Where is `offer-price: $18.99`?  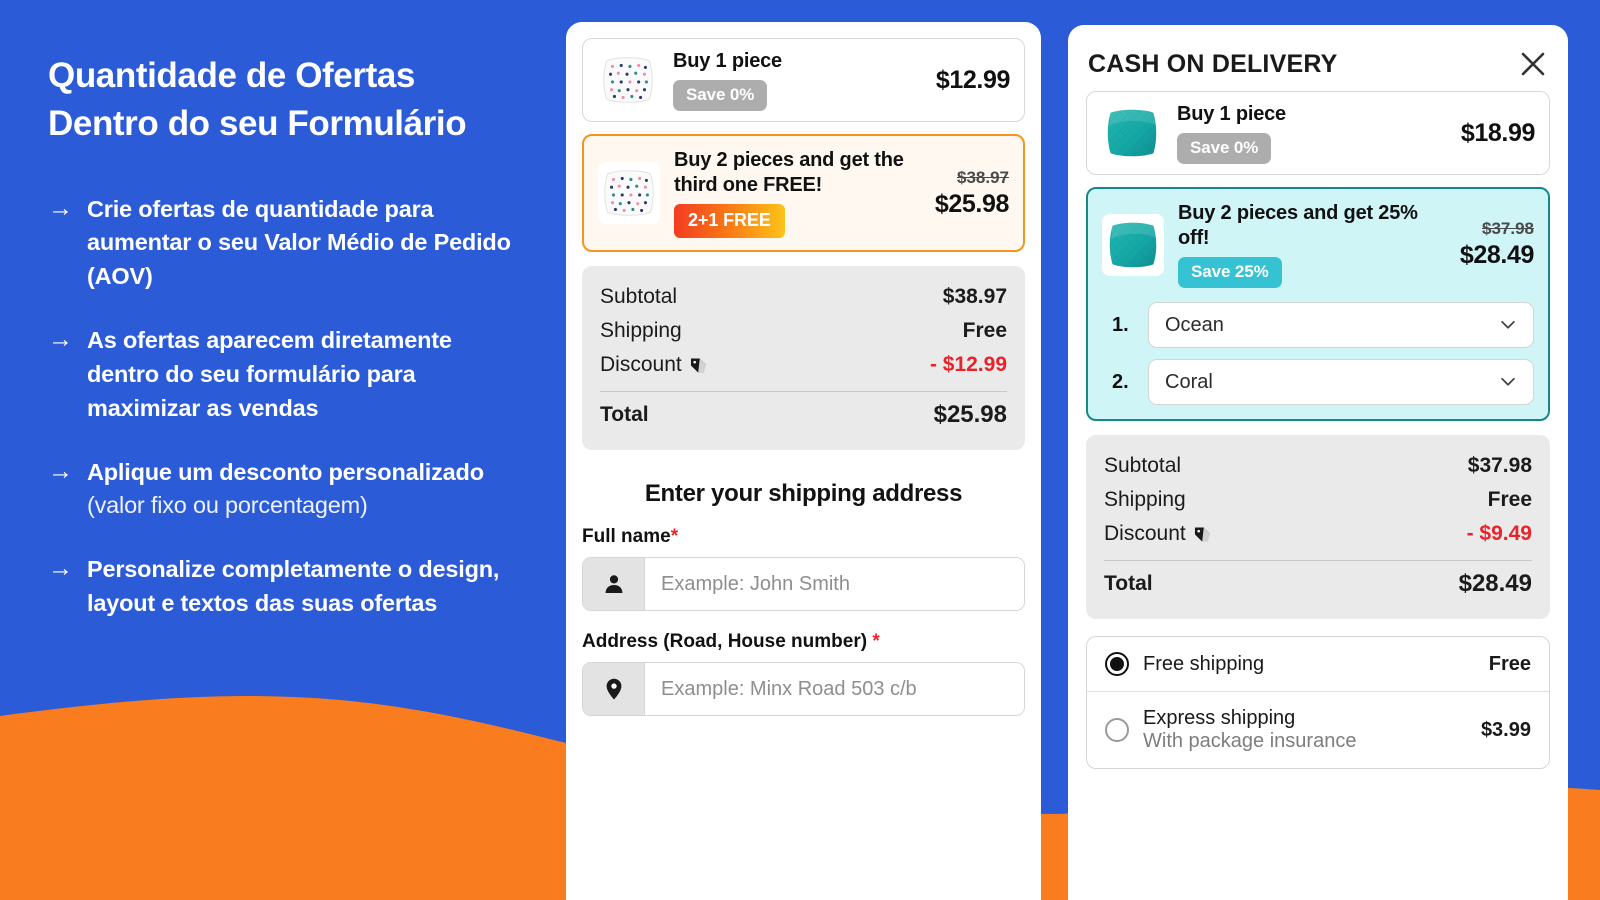
offer-price: $18.99 is located at coordinates (1493, 133).